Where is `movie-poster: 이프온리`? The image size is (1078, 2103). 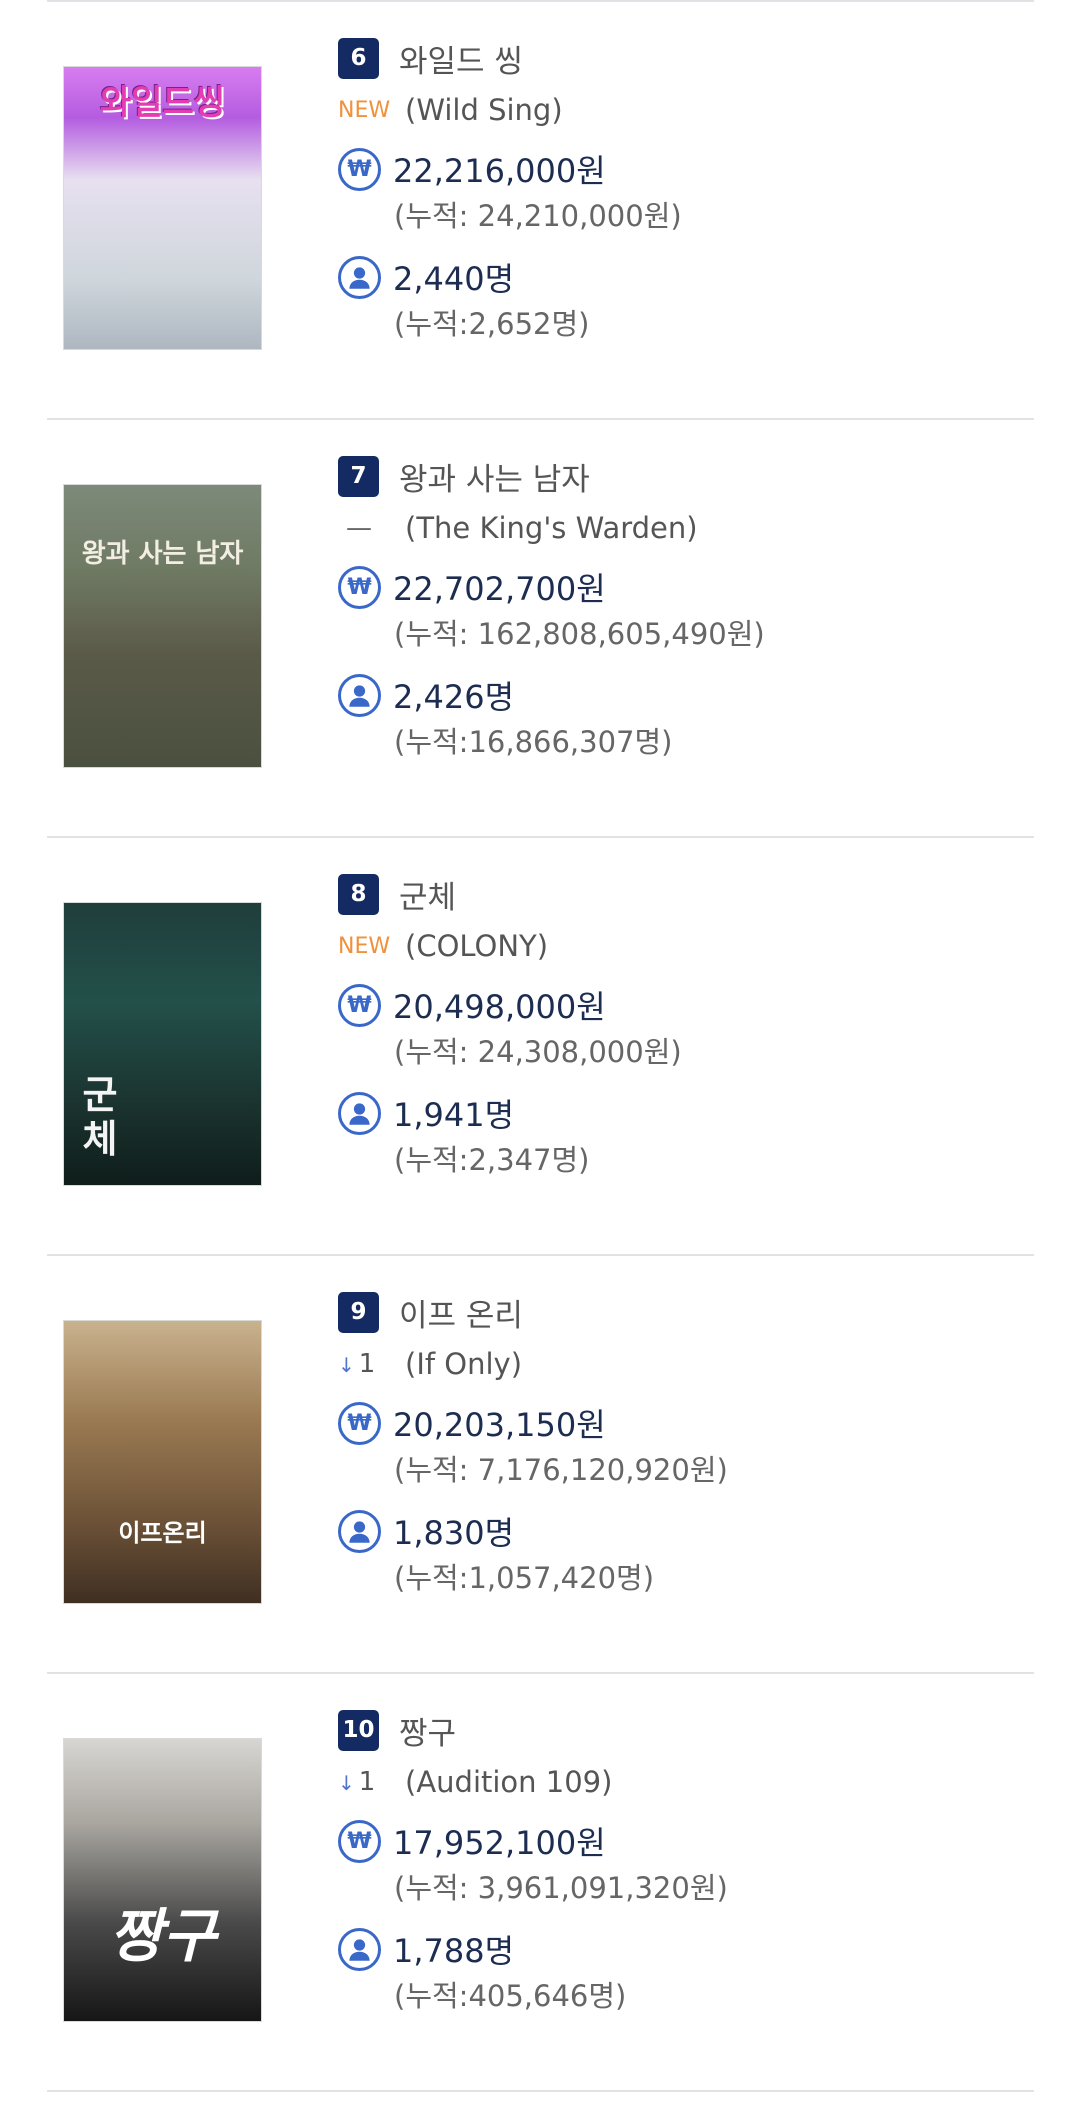 movie-poster: 이프온리 is located at coordinates (162, 1462).